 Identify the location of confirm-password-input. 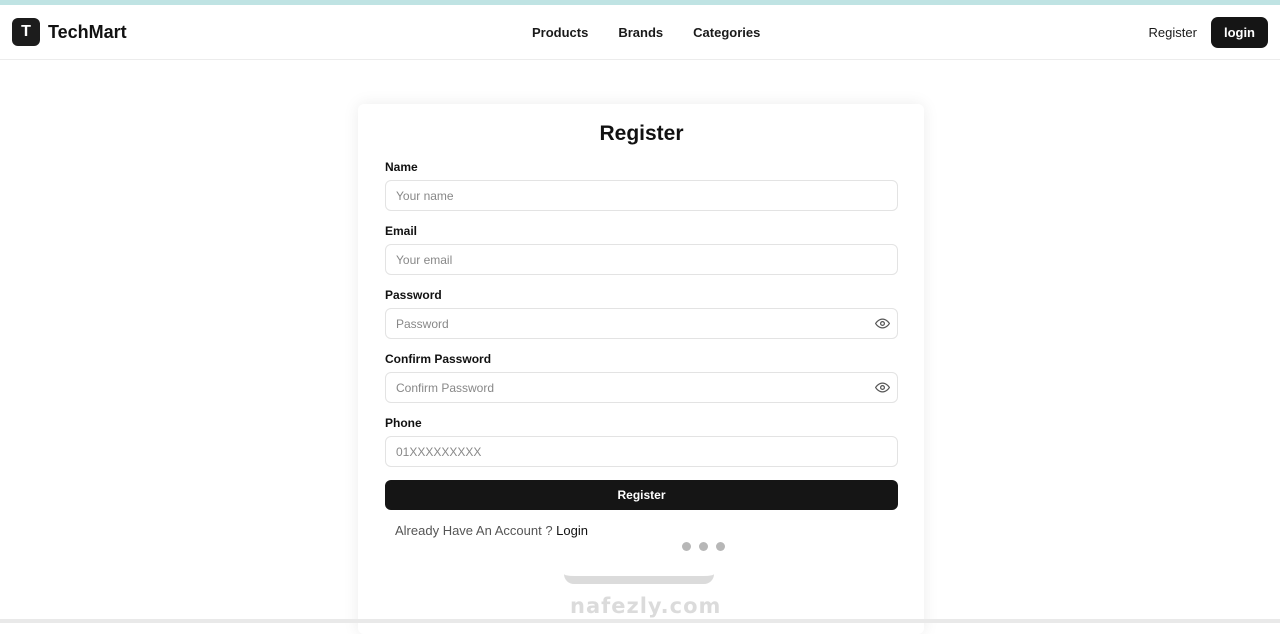
(641, 387).